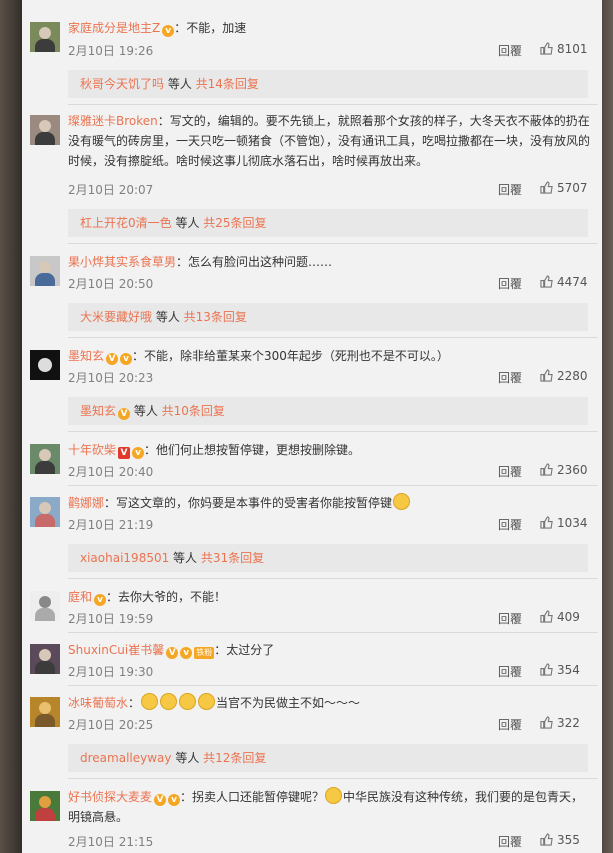  Describe the element at coordinates (330, 597) in the screenshot. I see `comment-line: 庭和 v ：去你大爷的，不能！` at that location.